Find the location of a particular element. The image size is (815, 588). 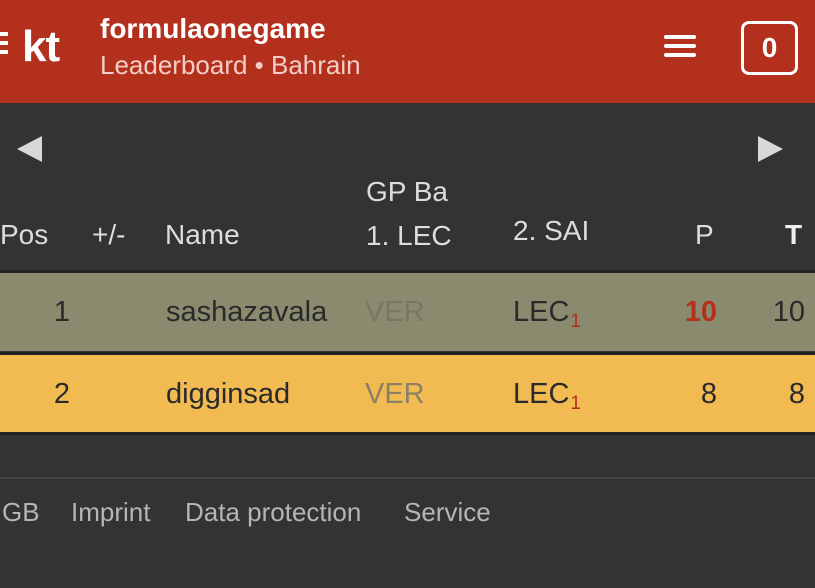

triangle-right-icon is located at coordinates (770, 149).